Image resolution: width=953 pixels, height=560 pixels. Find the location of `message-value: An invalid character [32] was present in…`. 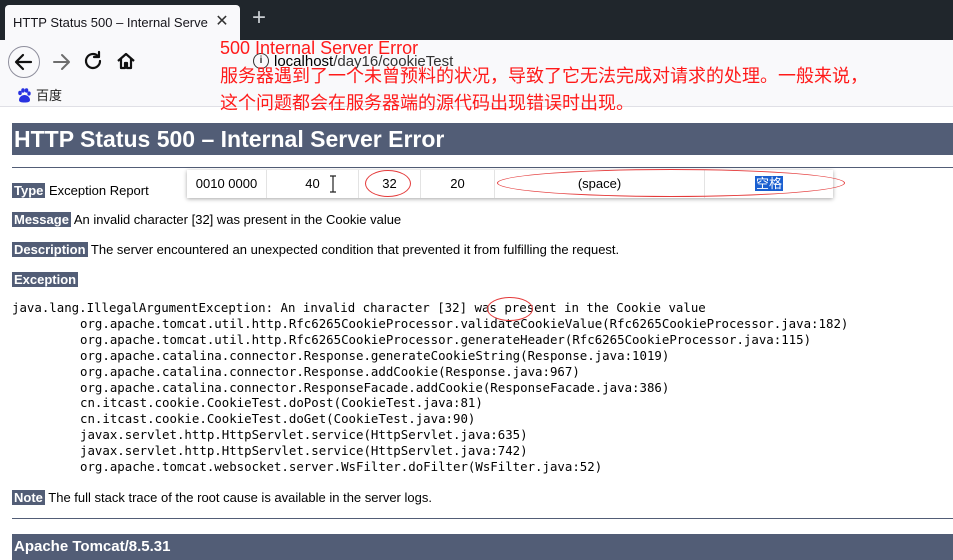

message-value: An invalid character [32] was present in… is located at coordinates (236, 219).